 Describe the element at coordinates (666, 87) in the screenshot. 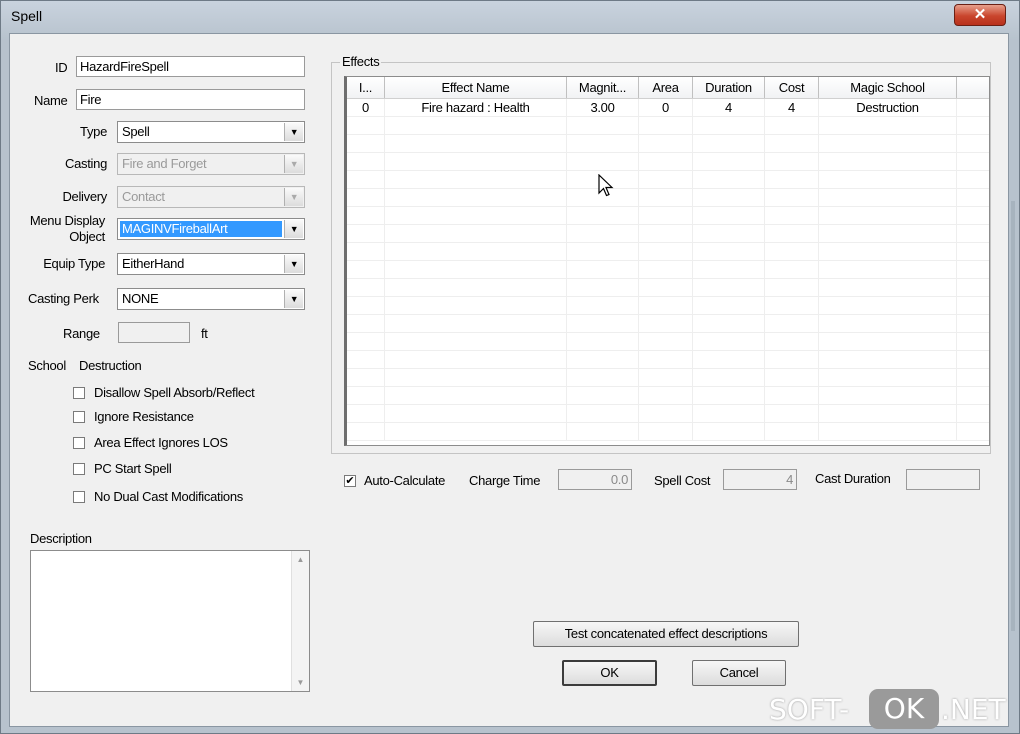

I see `col-header-area: Area` at that location.